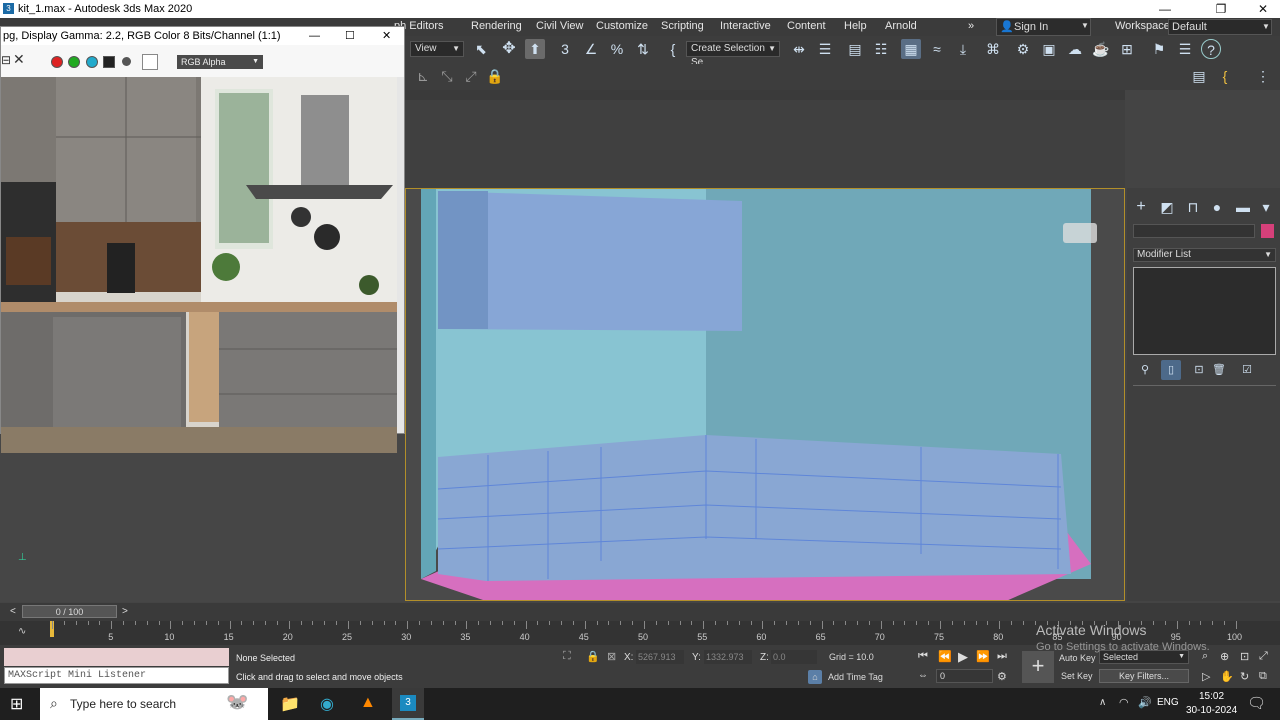 The height and width of the screenshot is (720, 1280). I want to click on current-frame-field: 0, so click(964, 676).